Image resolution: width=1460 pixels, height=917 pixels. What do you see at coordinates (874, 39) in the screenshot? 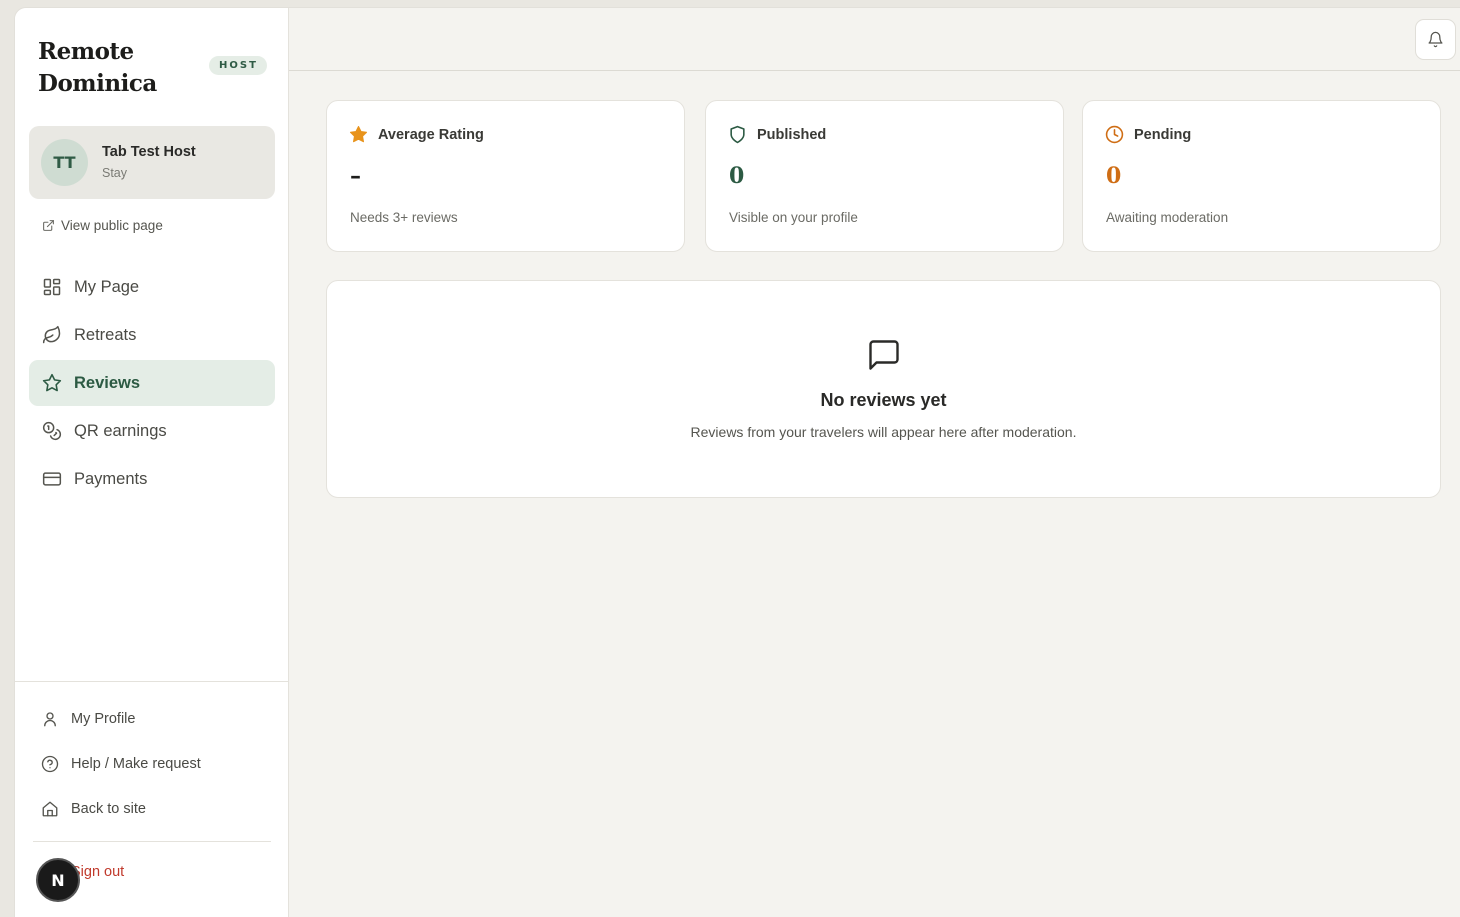
I see `top-bar` at bounding box center [874, 39].